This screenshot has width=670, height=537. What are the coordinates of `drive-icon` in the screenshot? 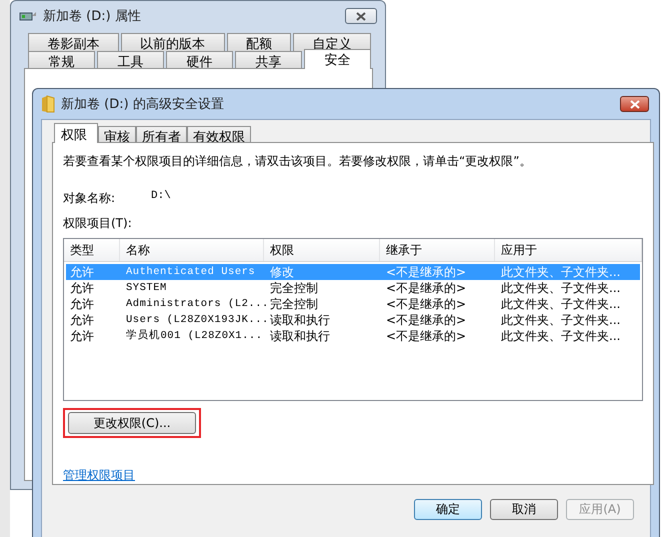 It's located at (28, 16).